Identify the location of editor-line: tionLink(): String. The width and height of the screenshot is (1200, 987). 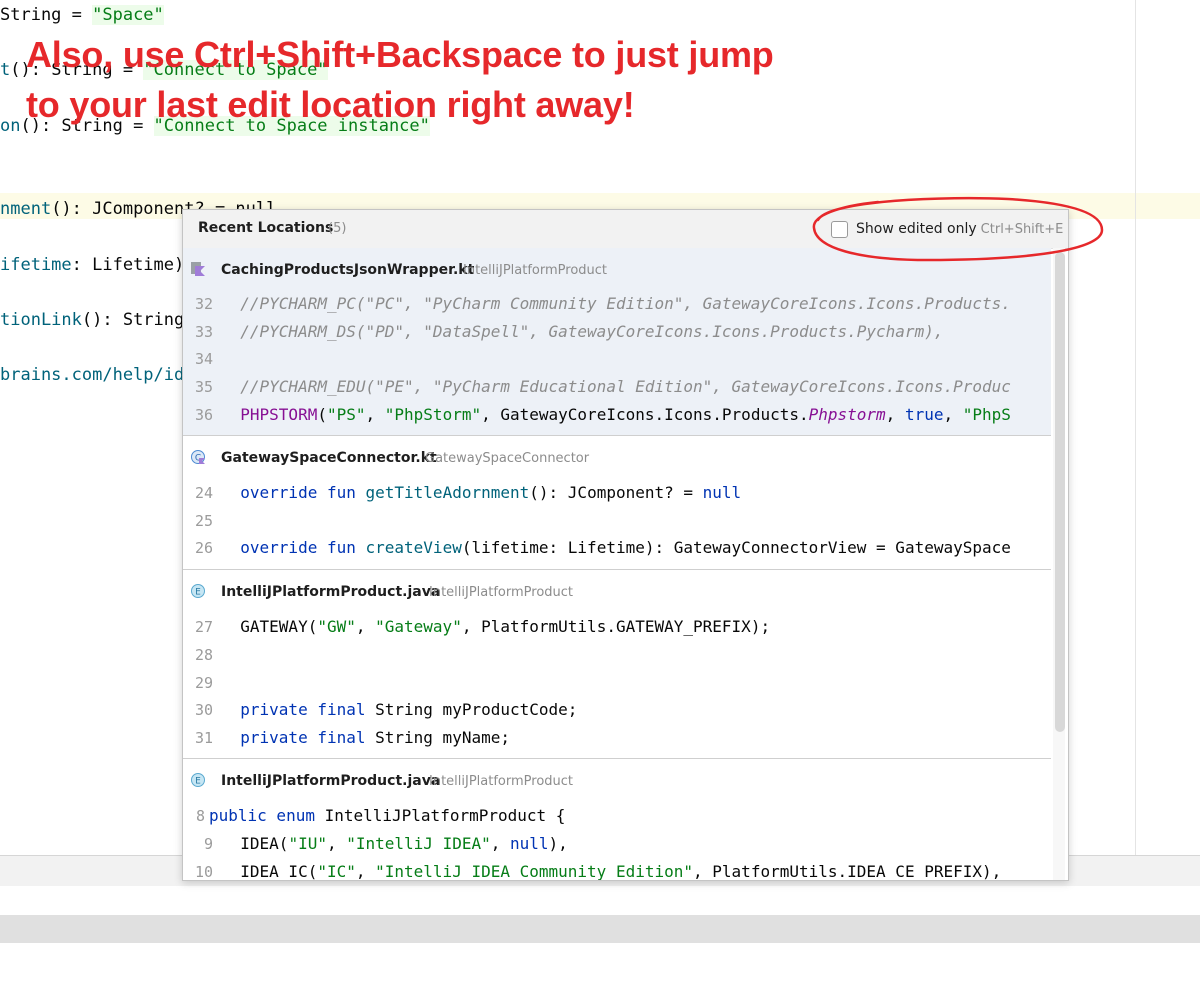
(97, 320).